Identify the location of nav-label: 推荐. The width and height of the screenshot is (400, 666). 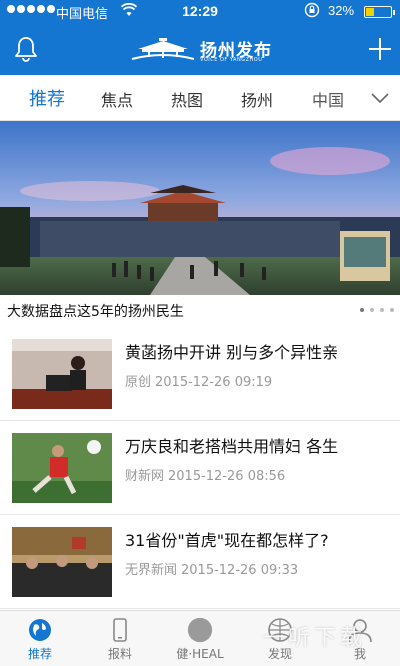
(39, 654).